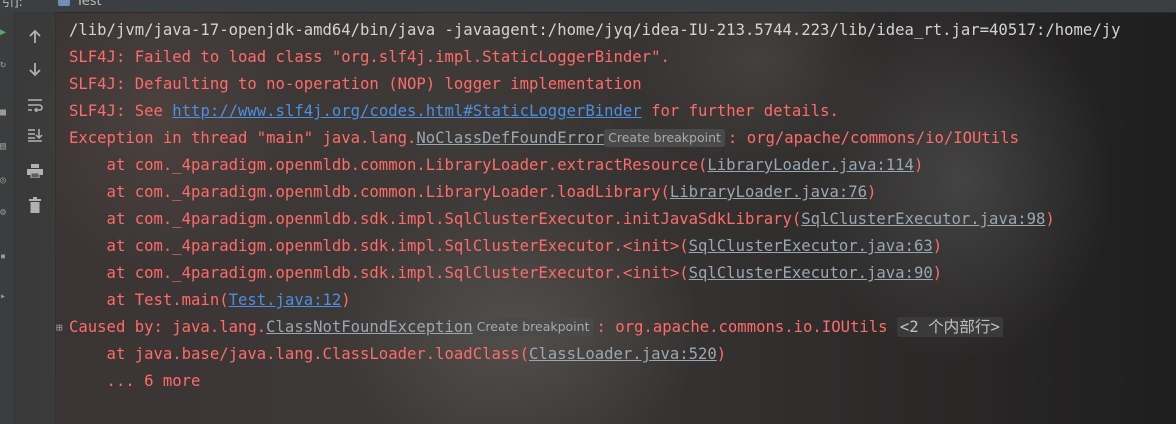 This screenshot has width=1176, height=424. What do you see at coordinates (285, 300) in the screenshot?
I see `frame-source-link: Test.java:12` at bounding box center [285, 300].